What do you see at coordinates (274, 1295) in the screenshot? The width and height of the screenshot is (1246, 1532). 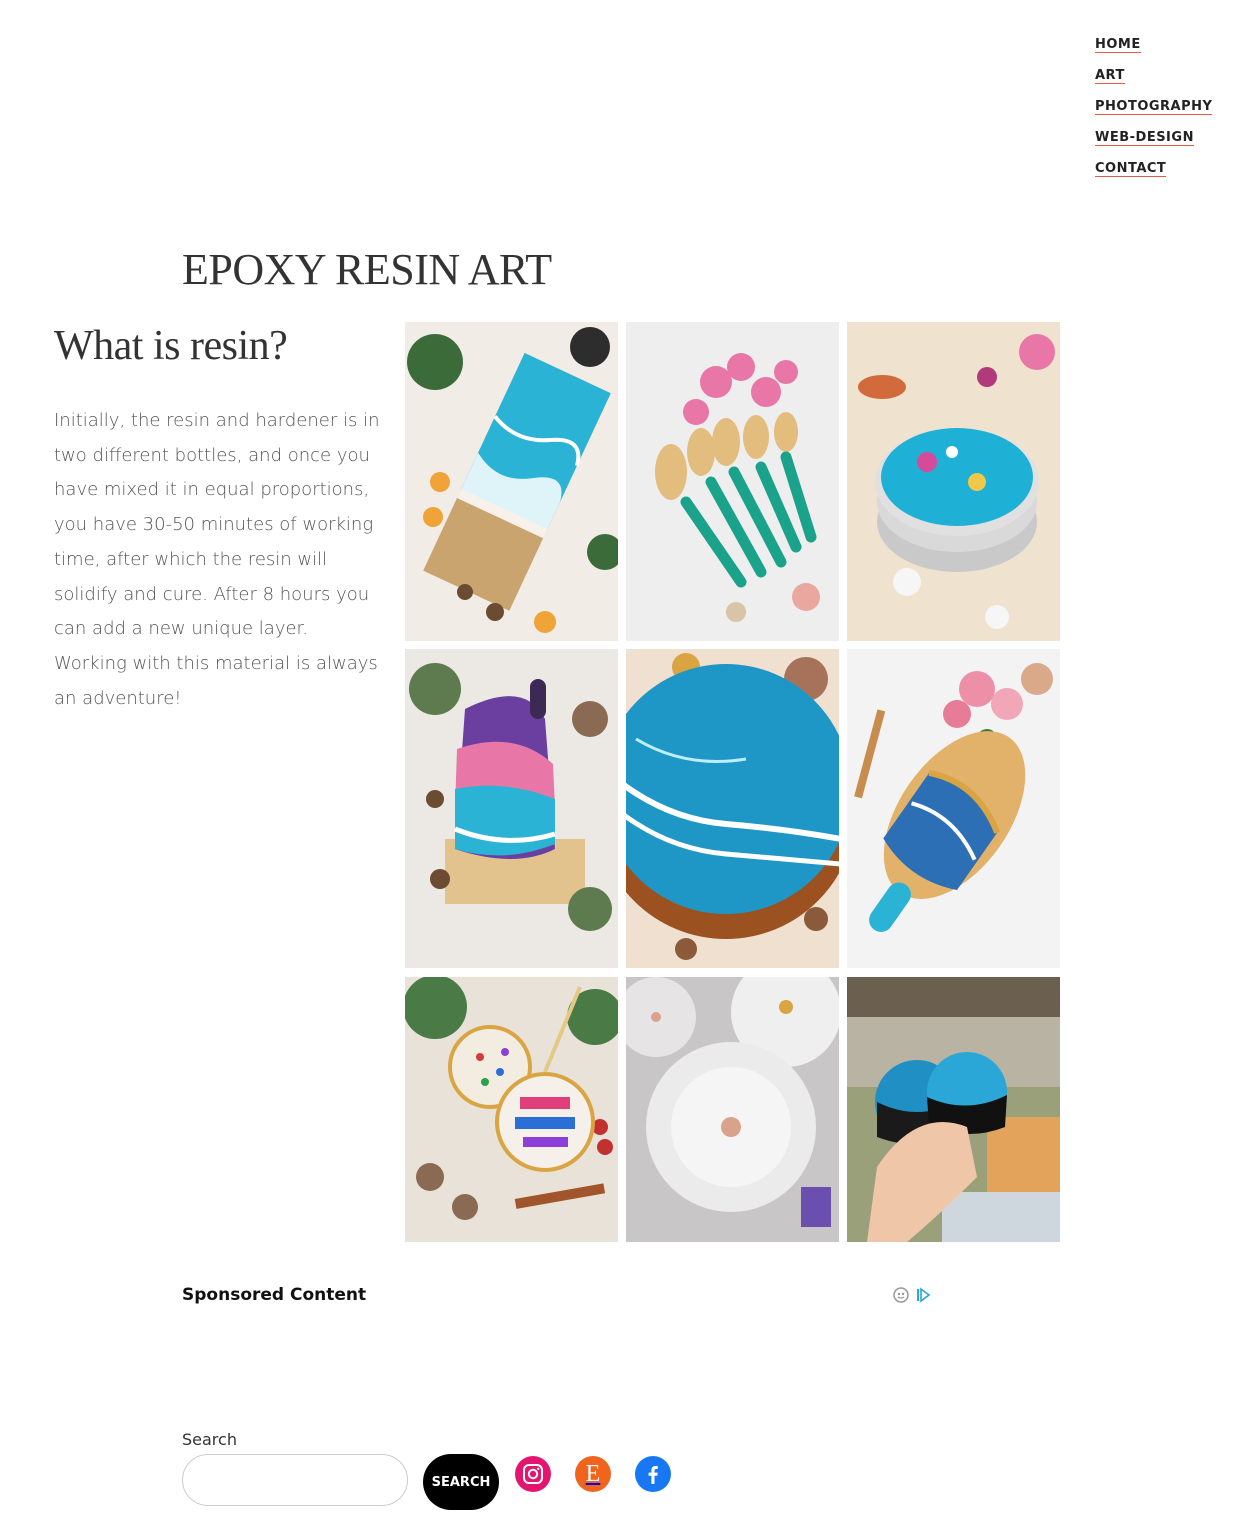 I see `sponsored-content-label: Sponsored Content` at bounding box center [274, 1295].